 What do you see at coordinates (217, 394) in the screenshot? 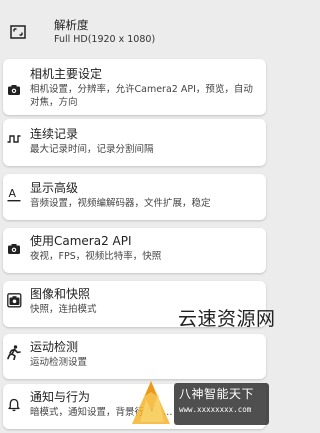
I see `watermark-brand-name: 八神智能天下` at bounding box center [217, 394].